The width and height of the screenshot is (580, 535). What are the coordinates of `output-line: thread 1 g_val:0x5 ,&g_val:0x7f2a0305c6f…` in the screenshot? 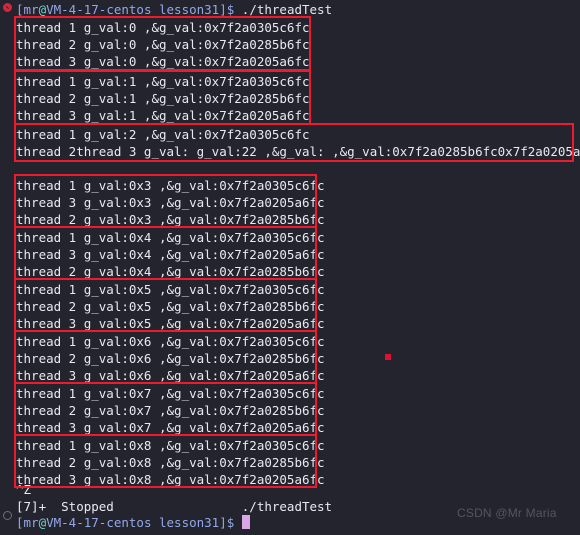 It's located at (170, 289).